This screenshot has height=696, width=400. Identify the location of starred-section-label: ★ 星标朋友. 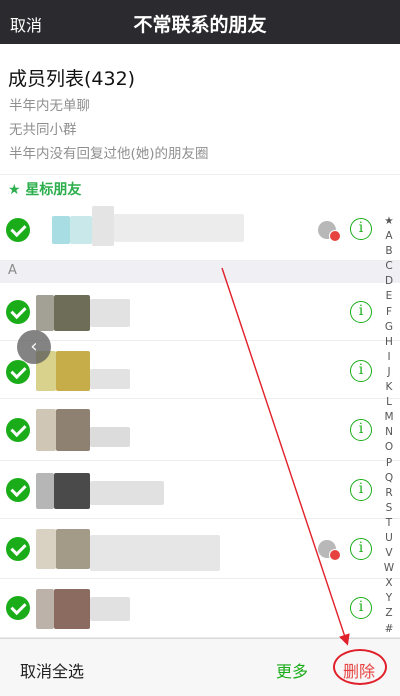
(45, 190).